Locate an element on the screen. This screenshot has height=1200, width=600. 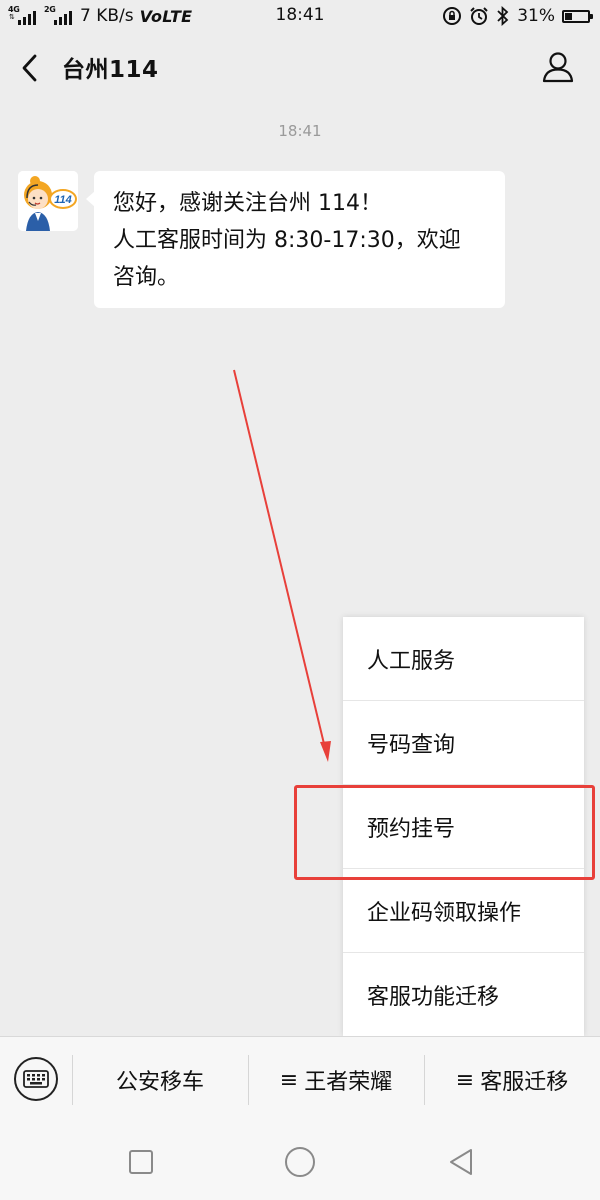
volte-label: VoLTE is located at coordinates (166, 16).